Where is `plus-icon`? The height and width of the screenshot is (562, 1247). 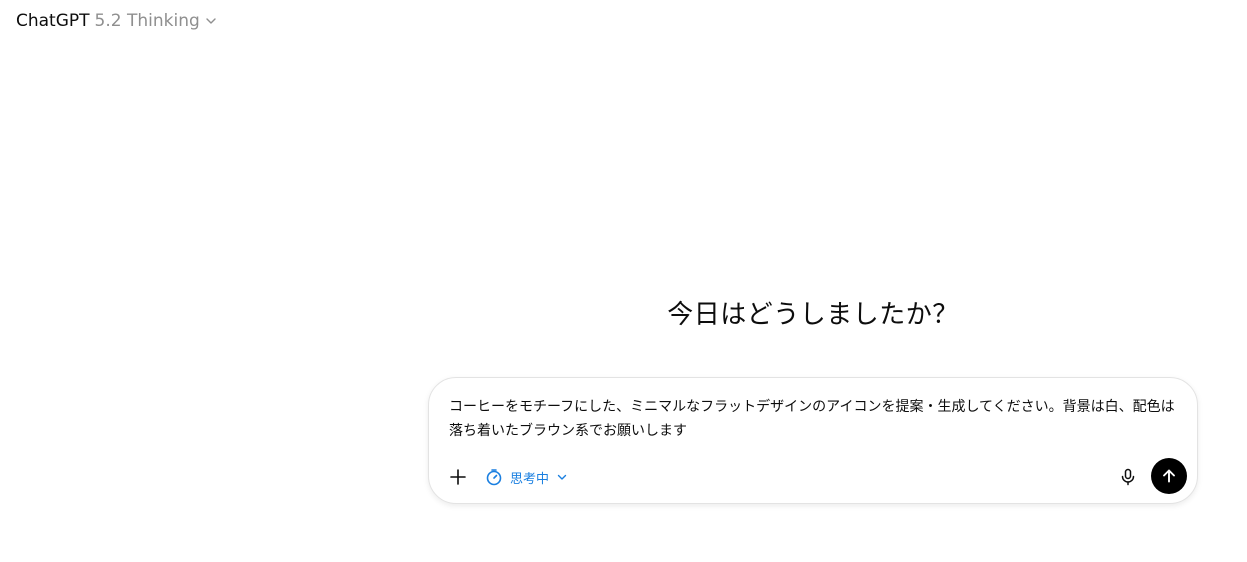 plus-icon is located at coordinates (458, 477).